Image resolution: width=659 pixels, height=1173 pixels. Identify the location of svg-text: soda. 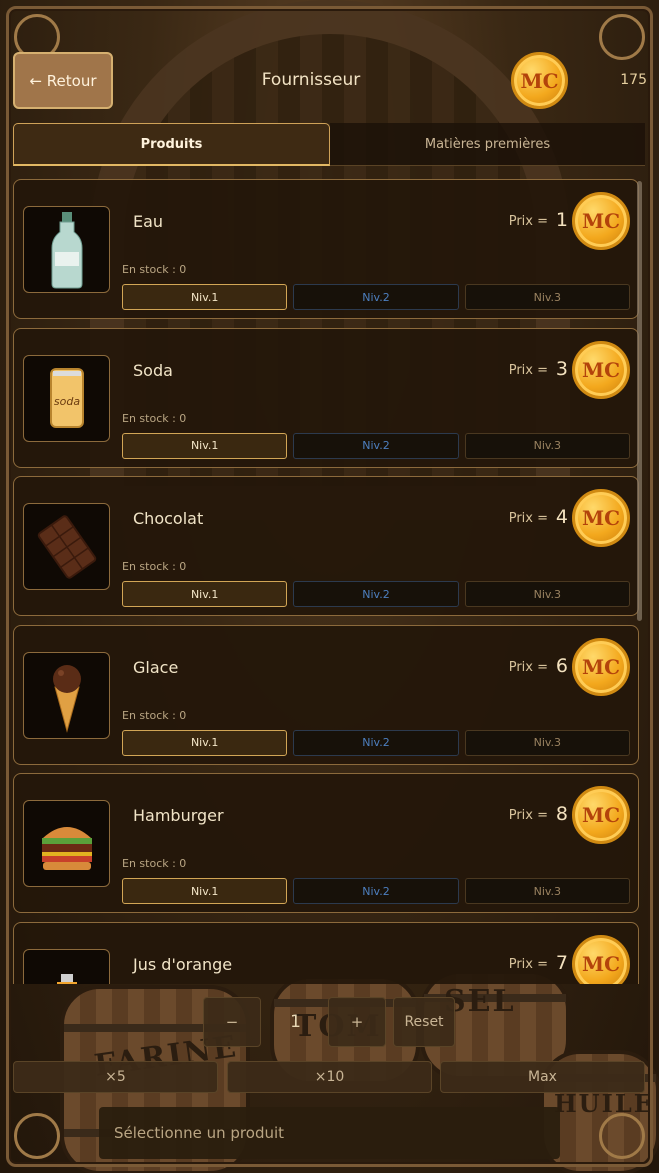
(66, 401).